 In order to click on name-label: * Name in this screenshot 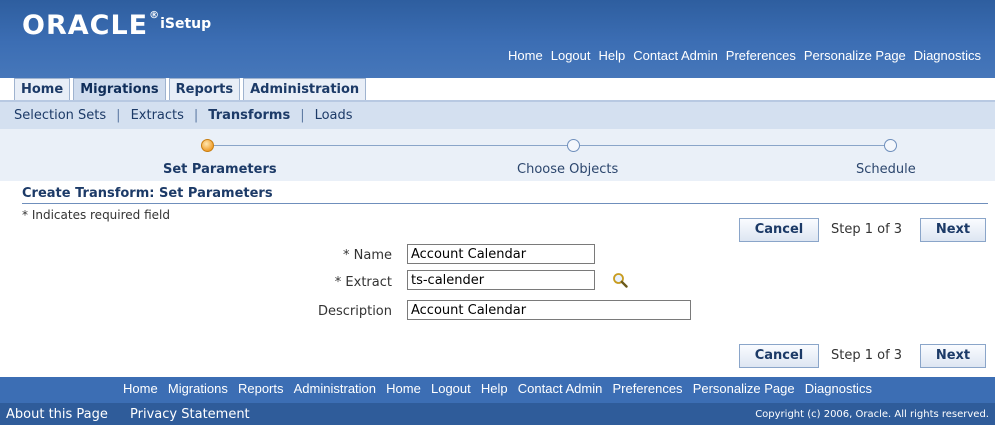, I will do `click(367, 255)`.